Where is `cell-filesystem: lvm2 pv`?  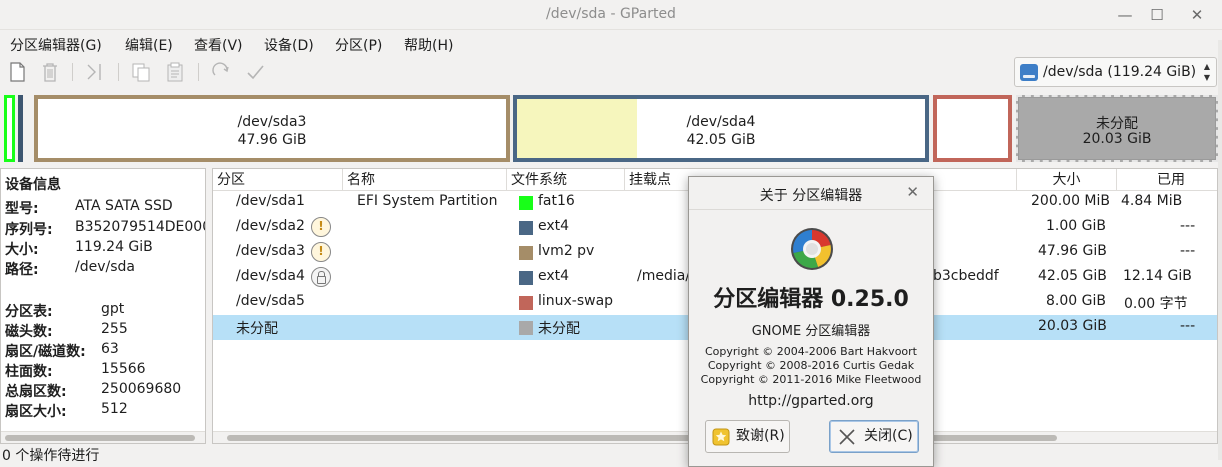
cell-filesystem: lvm2 pv is located at coordinates (566, 251).